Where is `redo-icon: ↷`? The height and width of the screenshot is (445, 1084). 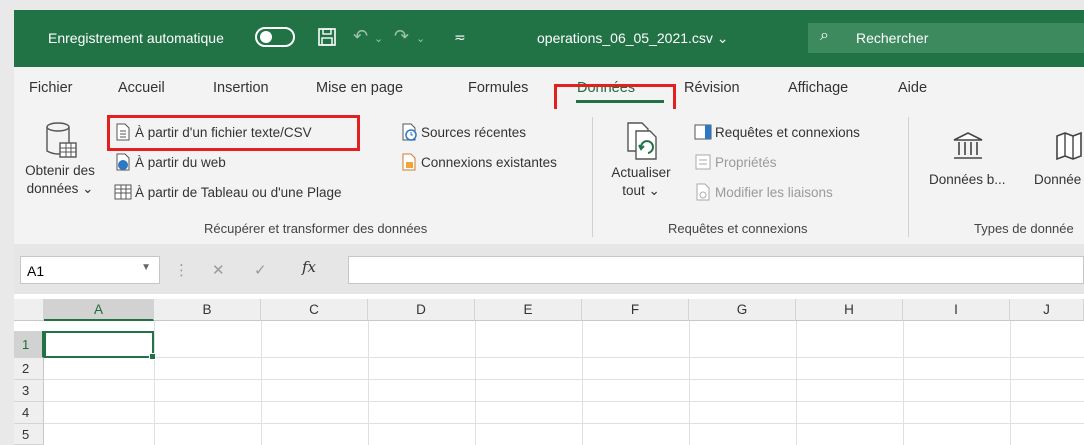
redo-icon: ↷ is located at coordinates (401, 36).